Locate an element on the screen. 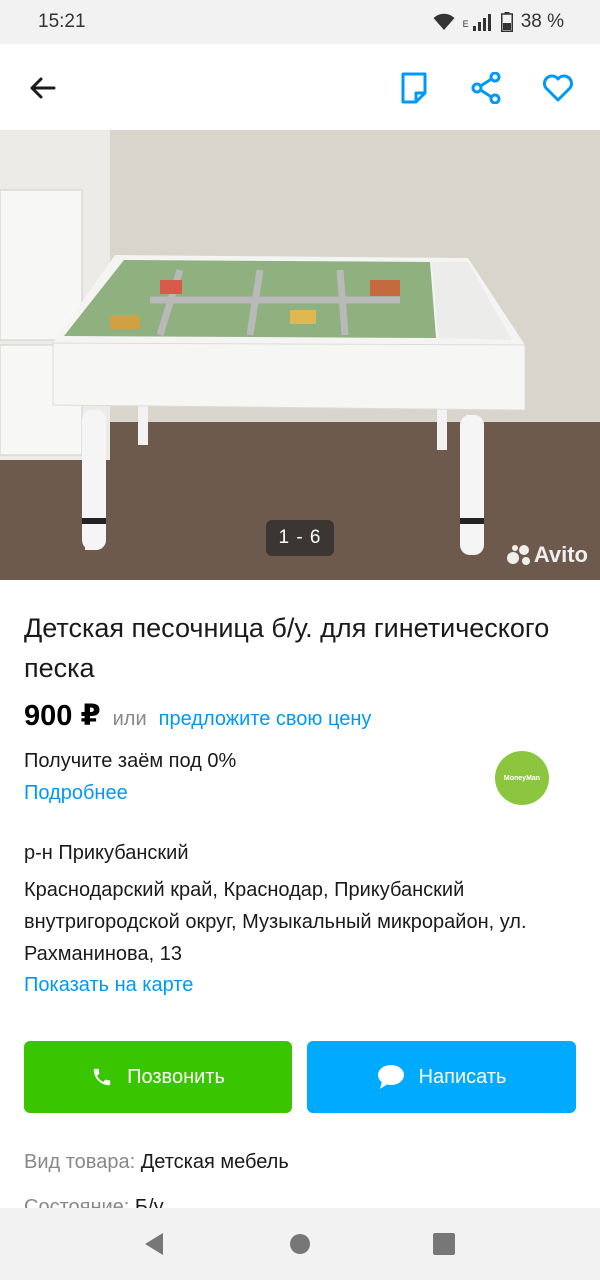  circle-home-icon is located at coordinates (300, 1244).